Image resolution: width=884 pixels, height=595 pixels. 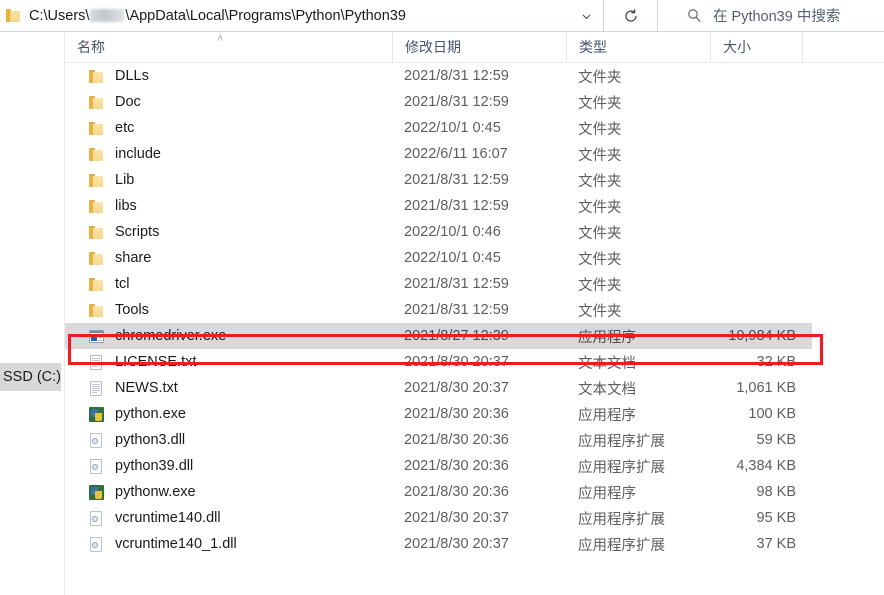 What do you see at coordinates (474, 362) in the screenshot?
I see `file-list-row: LICENSE.txt 2021/8/30 20:37 文本文档 32 KB` at bounding box center [474, 362].